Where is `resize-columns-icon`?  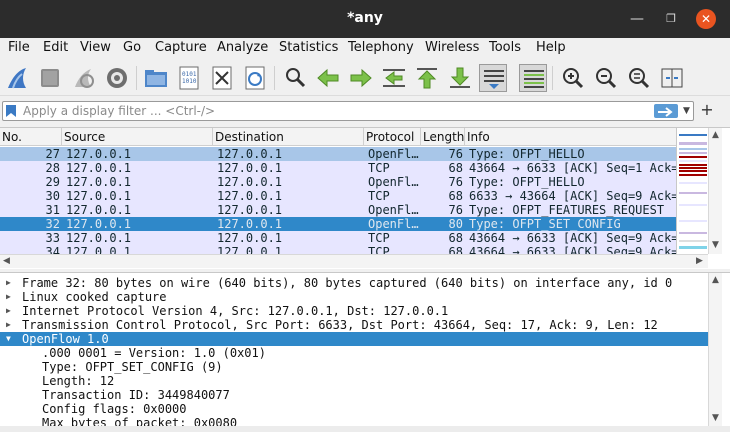 resize-columns-icon is located at coordinates (672, 78).